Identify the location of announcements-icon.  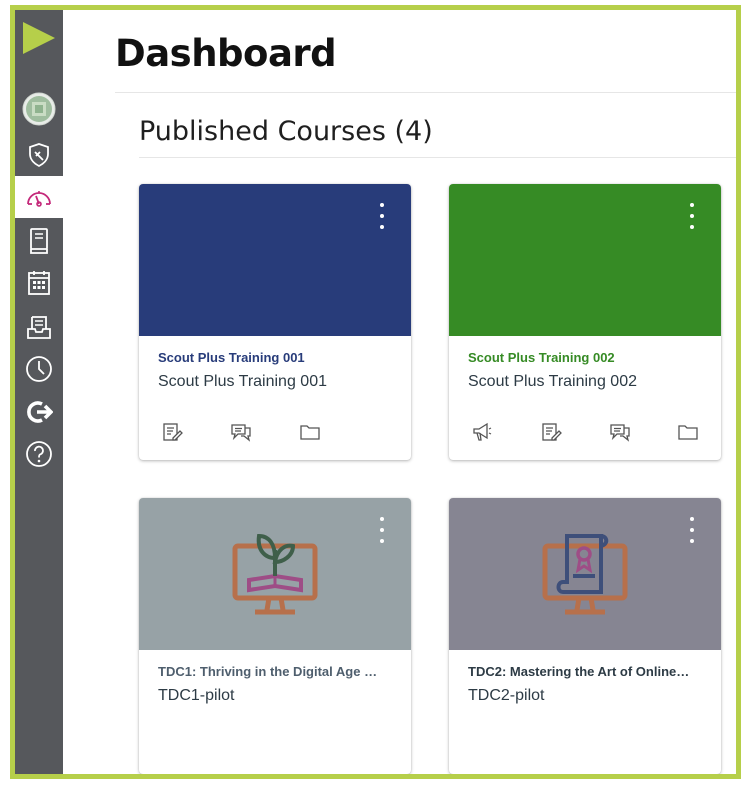
(482, 432).